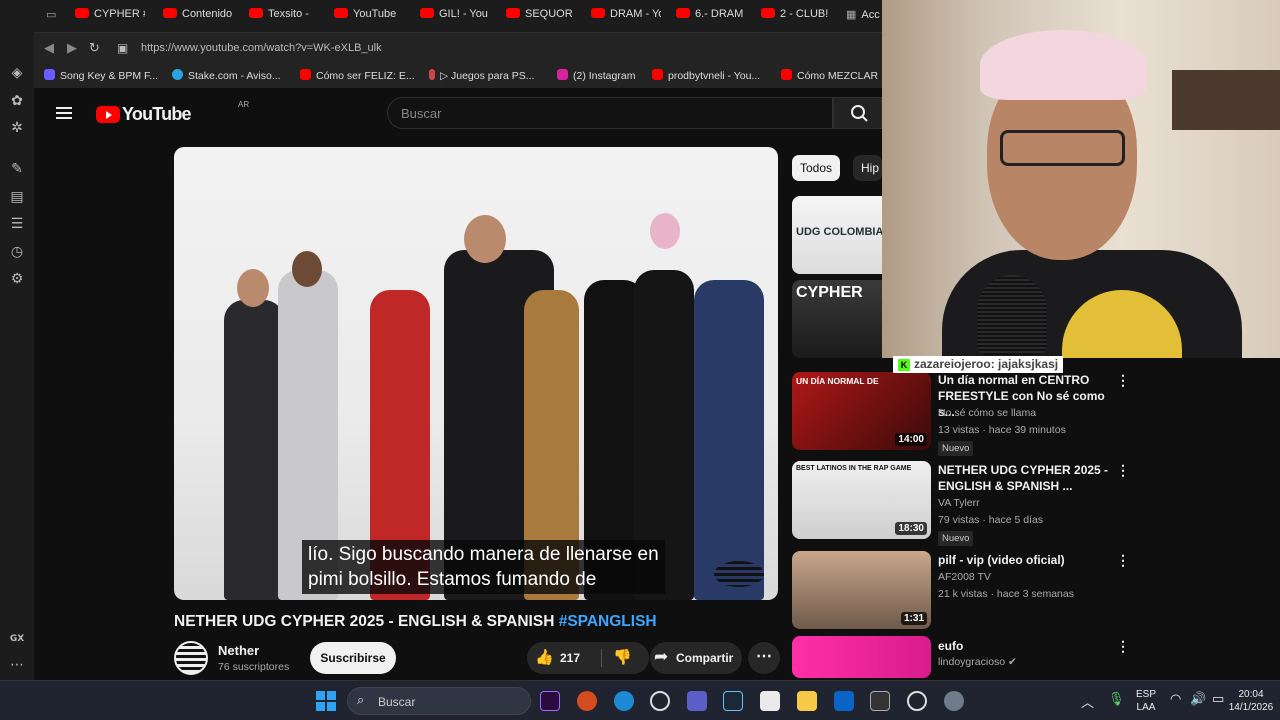  What do you see at coordinates (64, 113) in the screenshot?
I see `menu-icon` at bounding box center [64, 113].